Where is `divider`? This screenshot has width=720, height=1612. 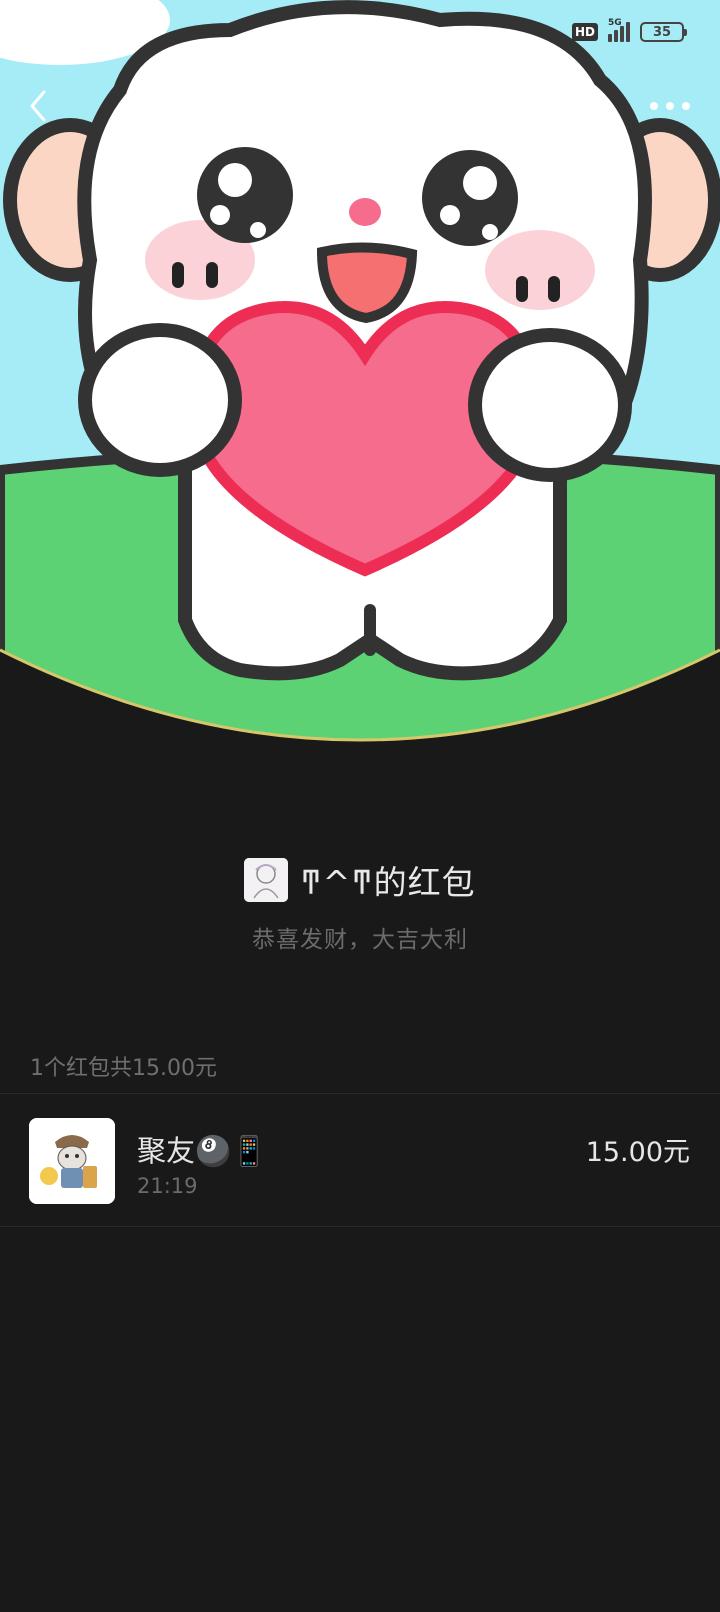
divider is located at coordinates (360, 1226).